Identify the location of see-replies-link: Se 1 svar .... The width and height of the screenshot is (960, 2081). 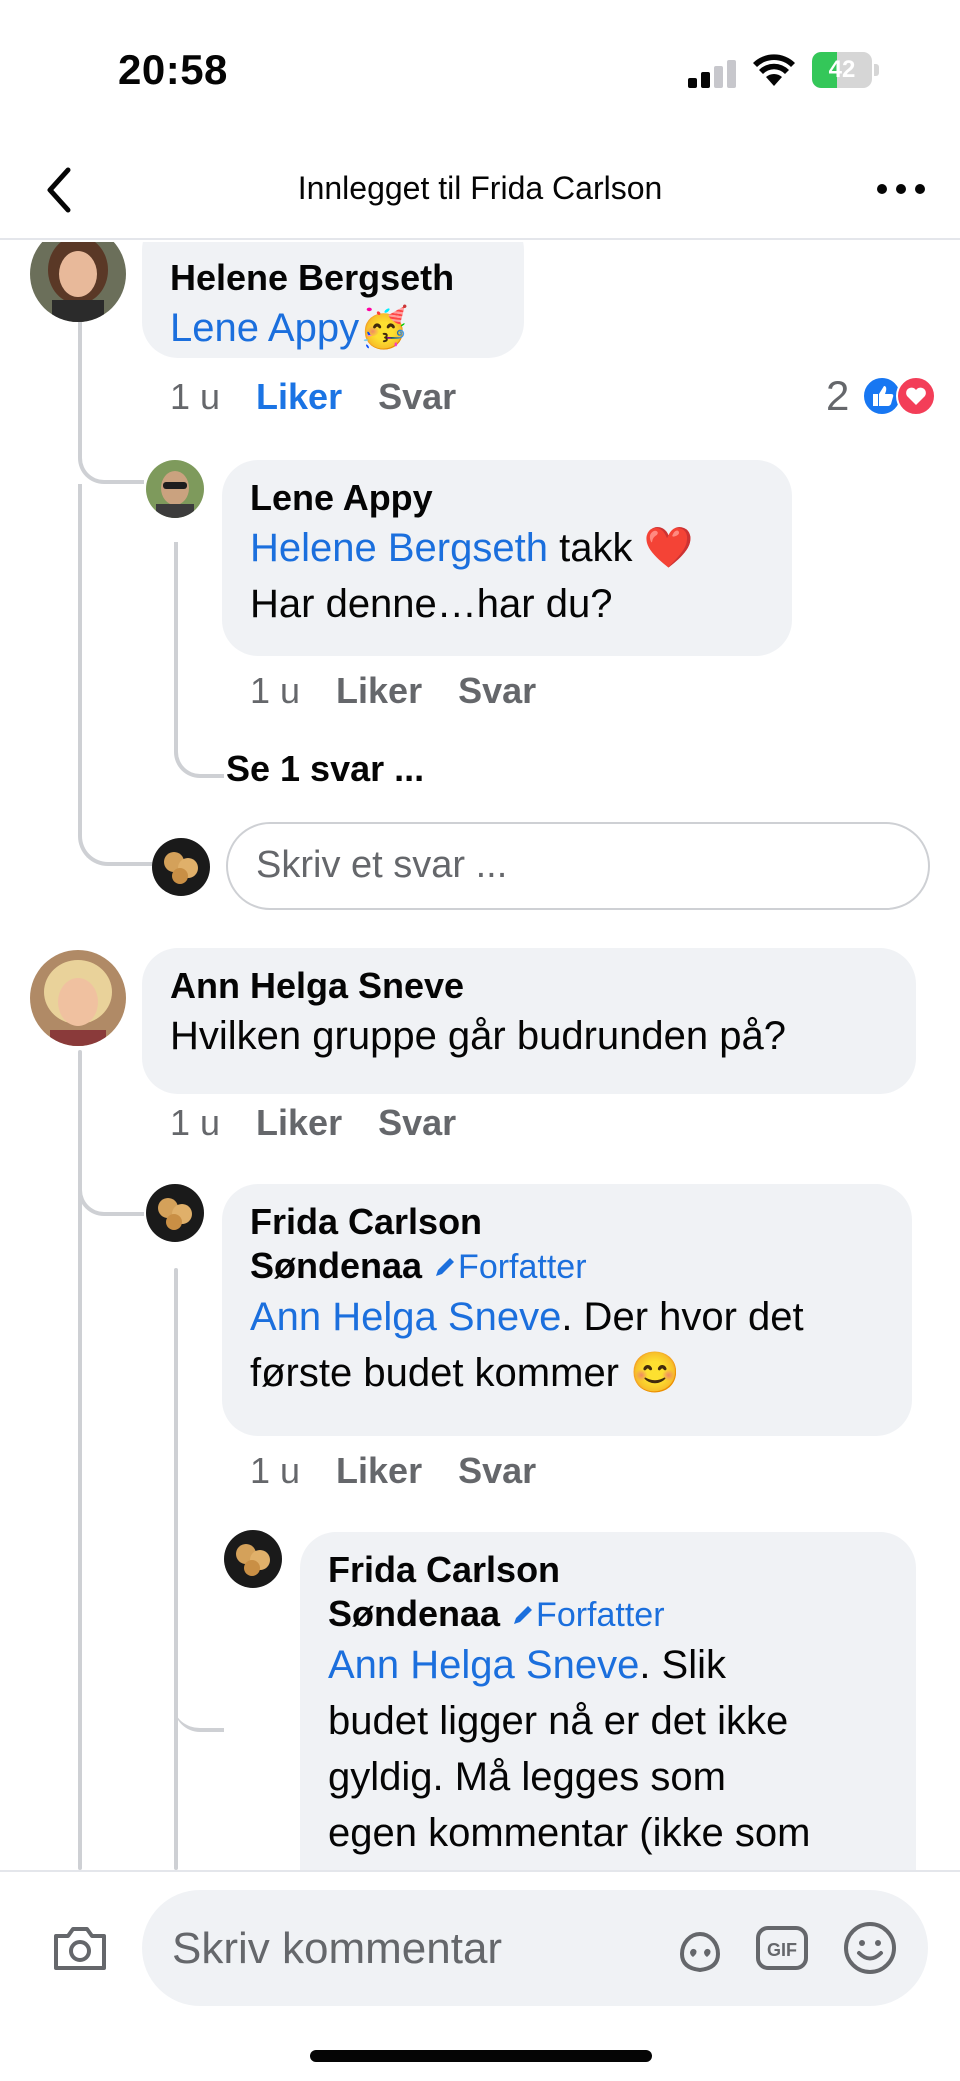
(325, 769).